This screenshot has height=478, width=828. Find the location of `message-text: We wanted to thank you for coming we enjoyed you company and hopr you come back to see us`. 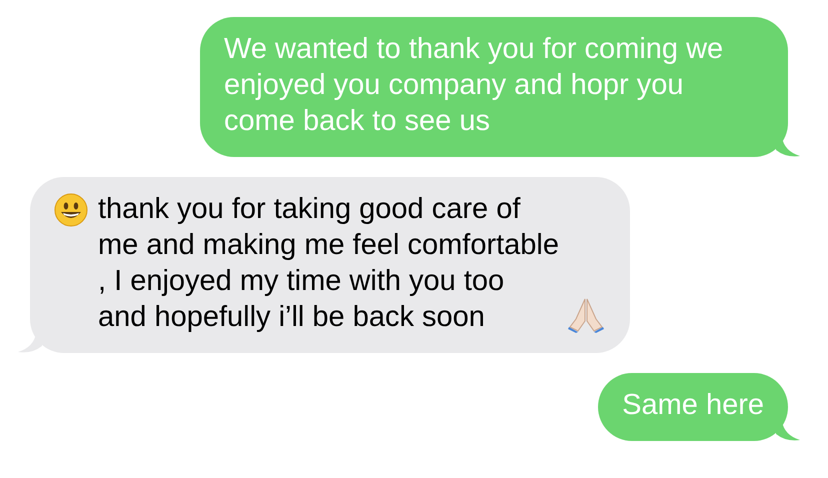

message-text: We wanted to thank you for coming we enjoyed you company and hopr you come back to see us is located at coordinates (474, 85).